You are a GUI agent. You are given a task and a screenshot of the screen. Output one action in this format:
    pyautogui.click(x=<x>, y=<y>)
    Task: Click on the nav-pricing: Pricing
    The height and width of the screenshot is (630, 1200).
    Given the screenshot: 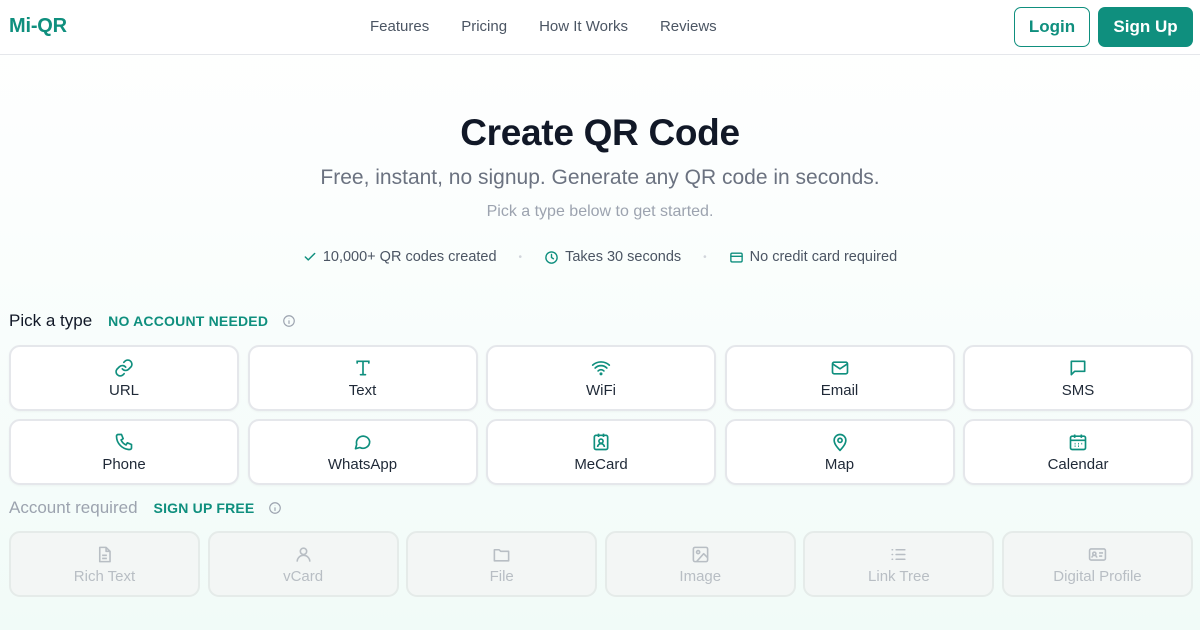 What is the action you would take?
    pyautogui.click(x=484, y=26)
    